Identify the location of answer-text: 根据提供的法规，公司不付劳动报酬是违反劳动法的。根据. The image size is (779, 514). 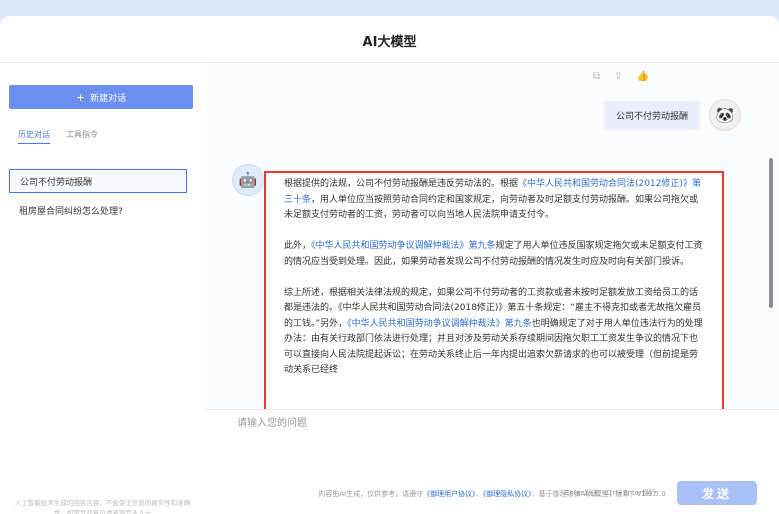
(401, 184).